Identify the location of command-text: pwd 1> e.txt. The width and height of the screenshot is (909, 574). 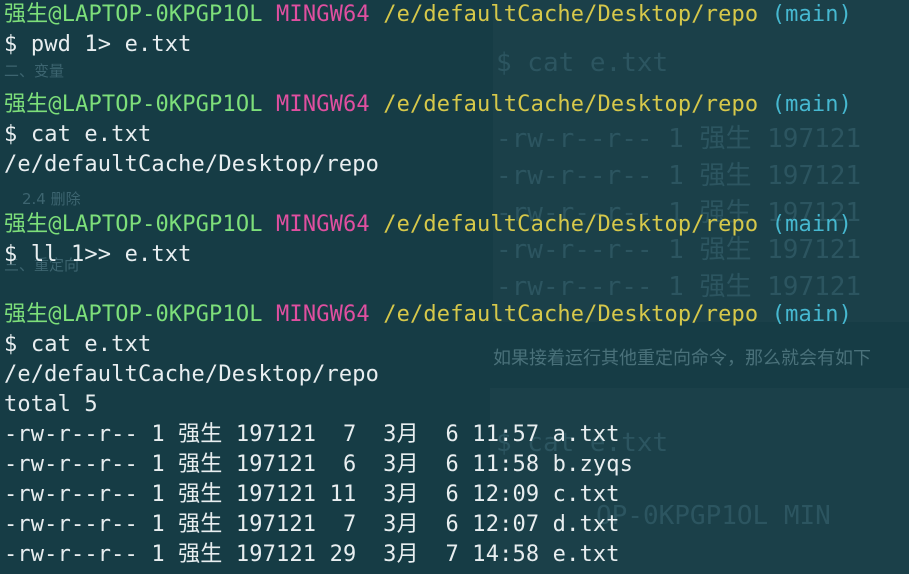
(111, 44).